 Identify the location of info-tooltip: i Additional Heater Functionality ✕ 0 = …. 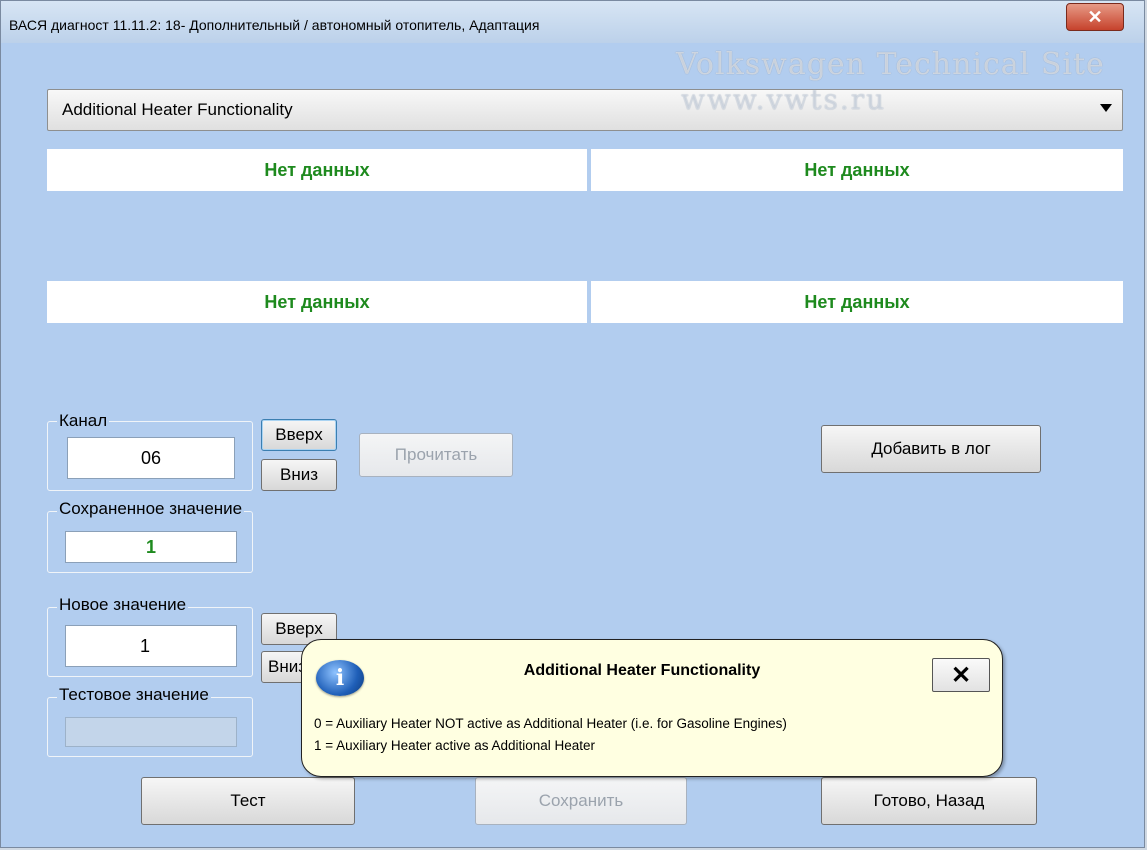
(652, 708).